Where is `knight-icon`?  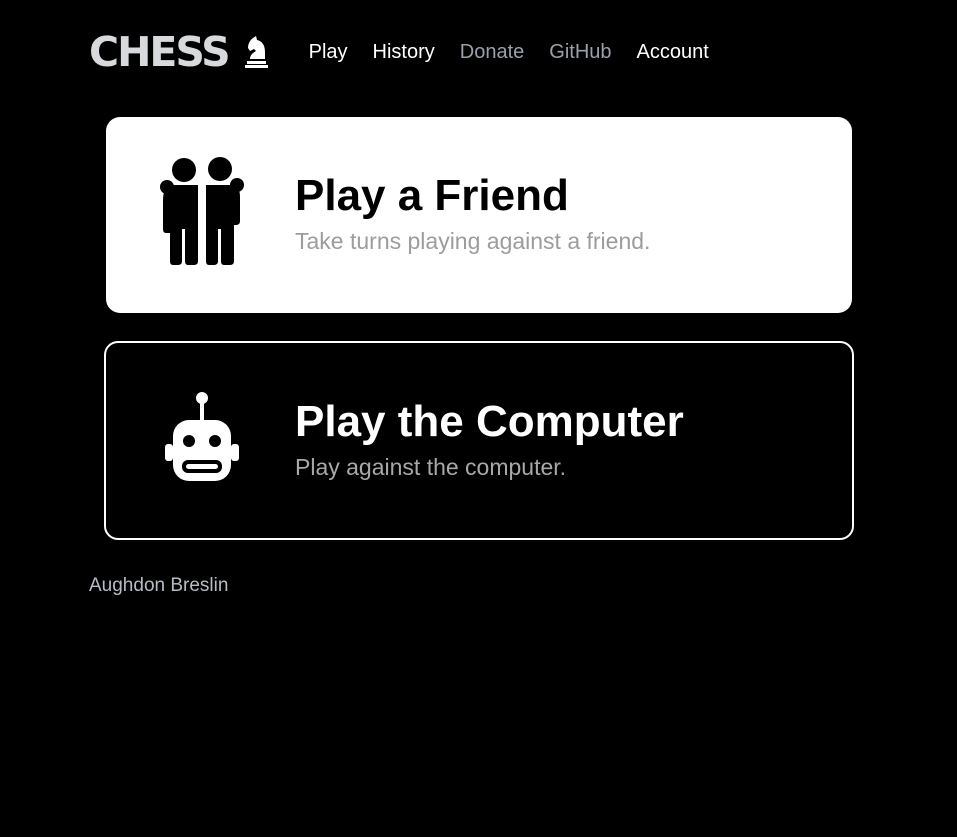
knight-icon is located at coordinates (256, 52).